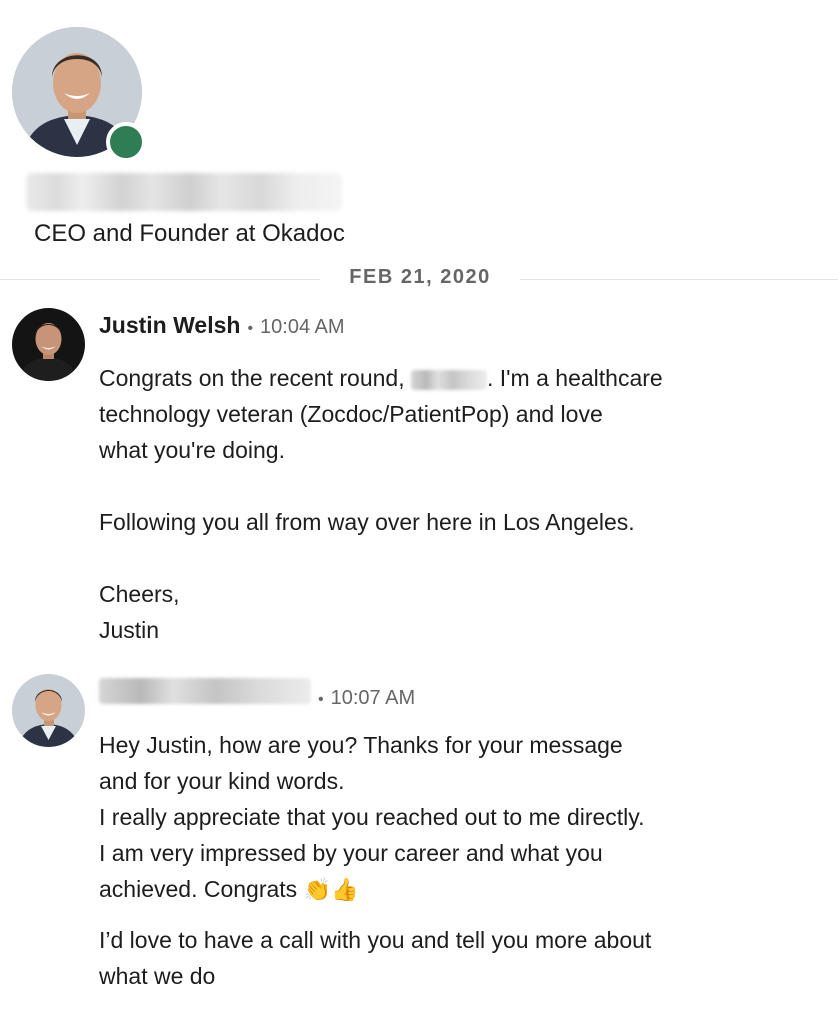  Describe the element at coordinates (169, 325) in the screenshot. I see `sender-name: Justin Welsh` at that location.